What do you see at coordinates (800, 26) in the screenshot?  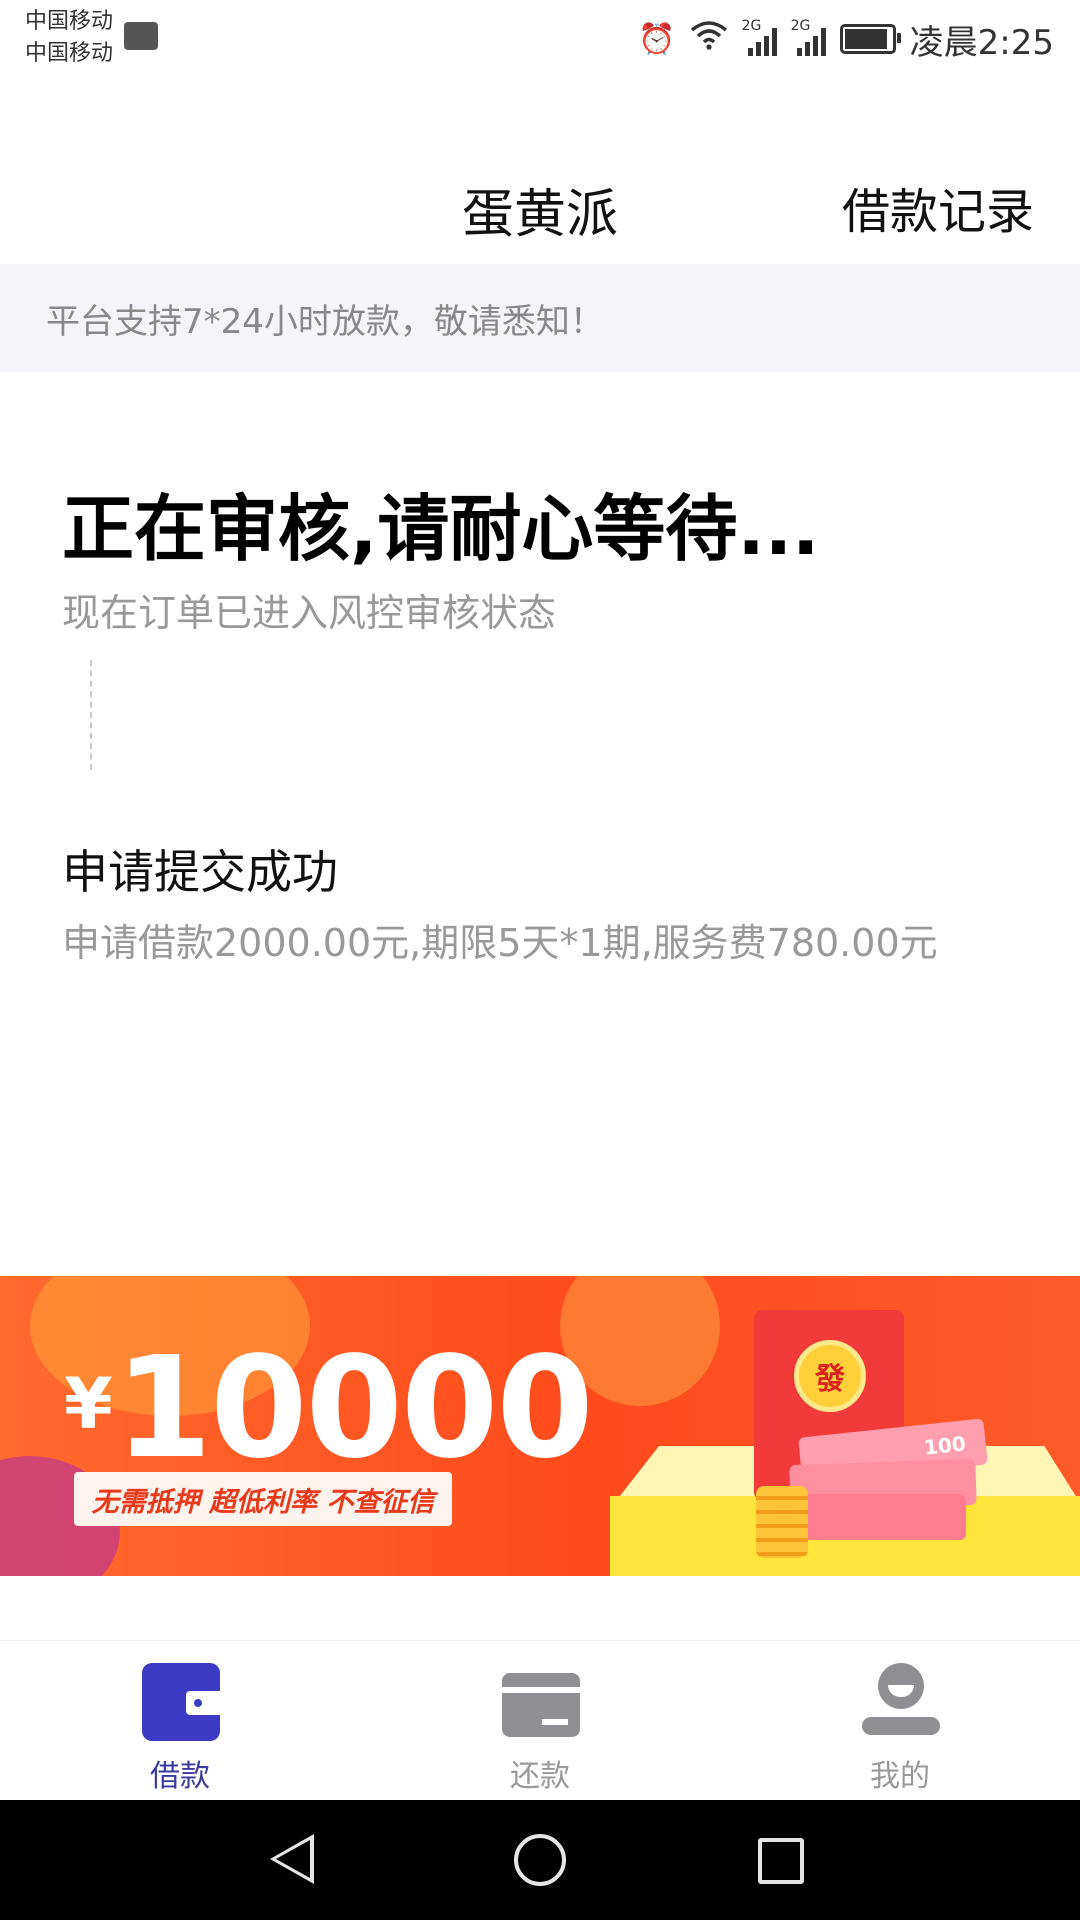 I see `network-type-label-2: 2G` at bounding box center [800, 26].